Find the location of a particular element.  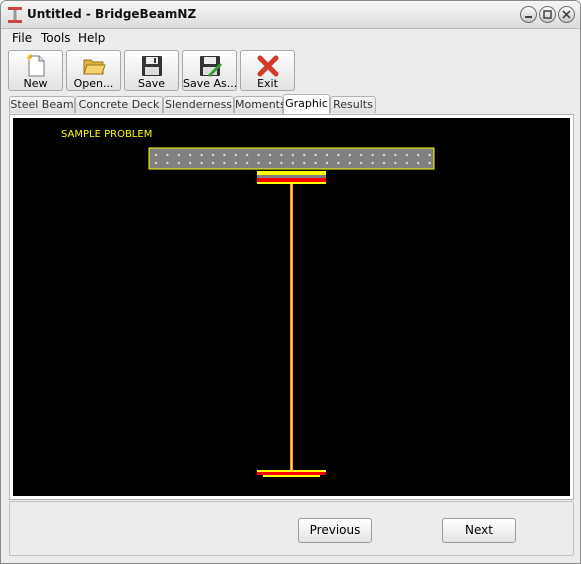

previous-button: Previous is located at coordinates (335, 530).